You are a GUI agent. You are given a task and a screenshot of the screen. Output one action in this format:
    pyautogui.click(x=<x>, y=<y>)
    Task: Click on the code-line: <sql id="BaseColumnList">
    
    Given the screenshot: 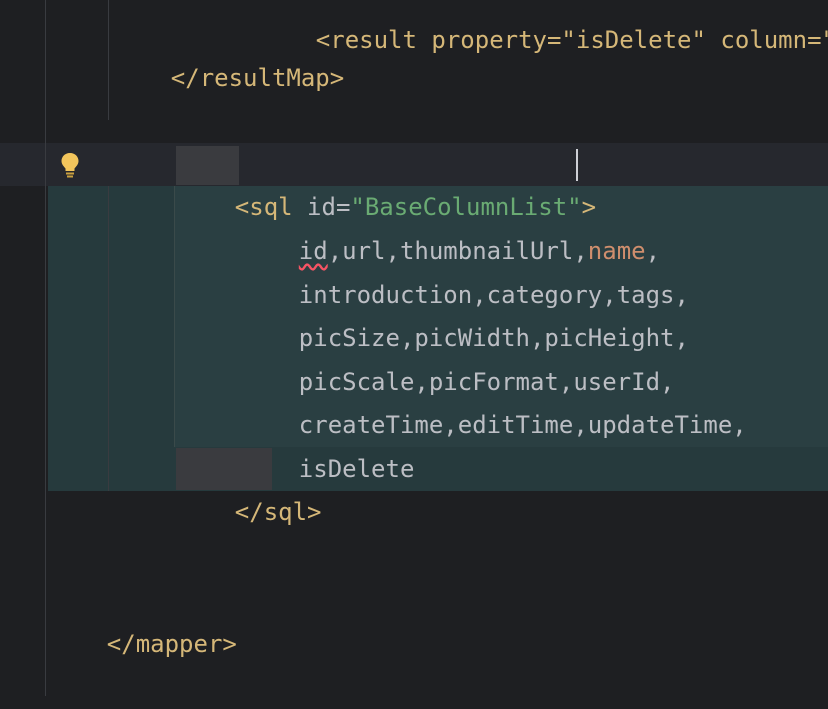 What is the action you would take?
    pyautogui.click(x=386, y=182)
    